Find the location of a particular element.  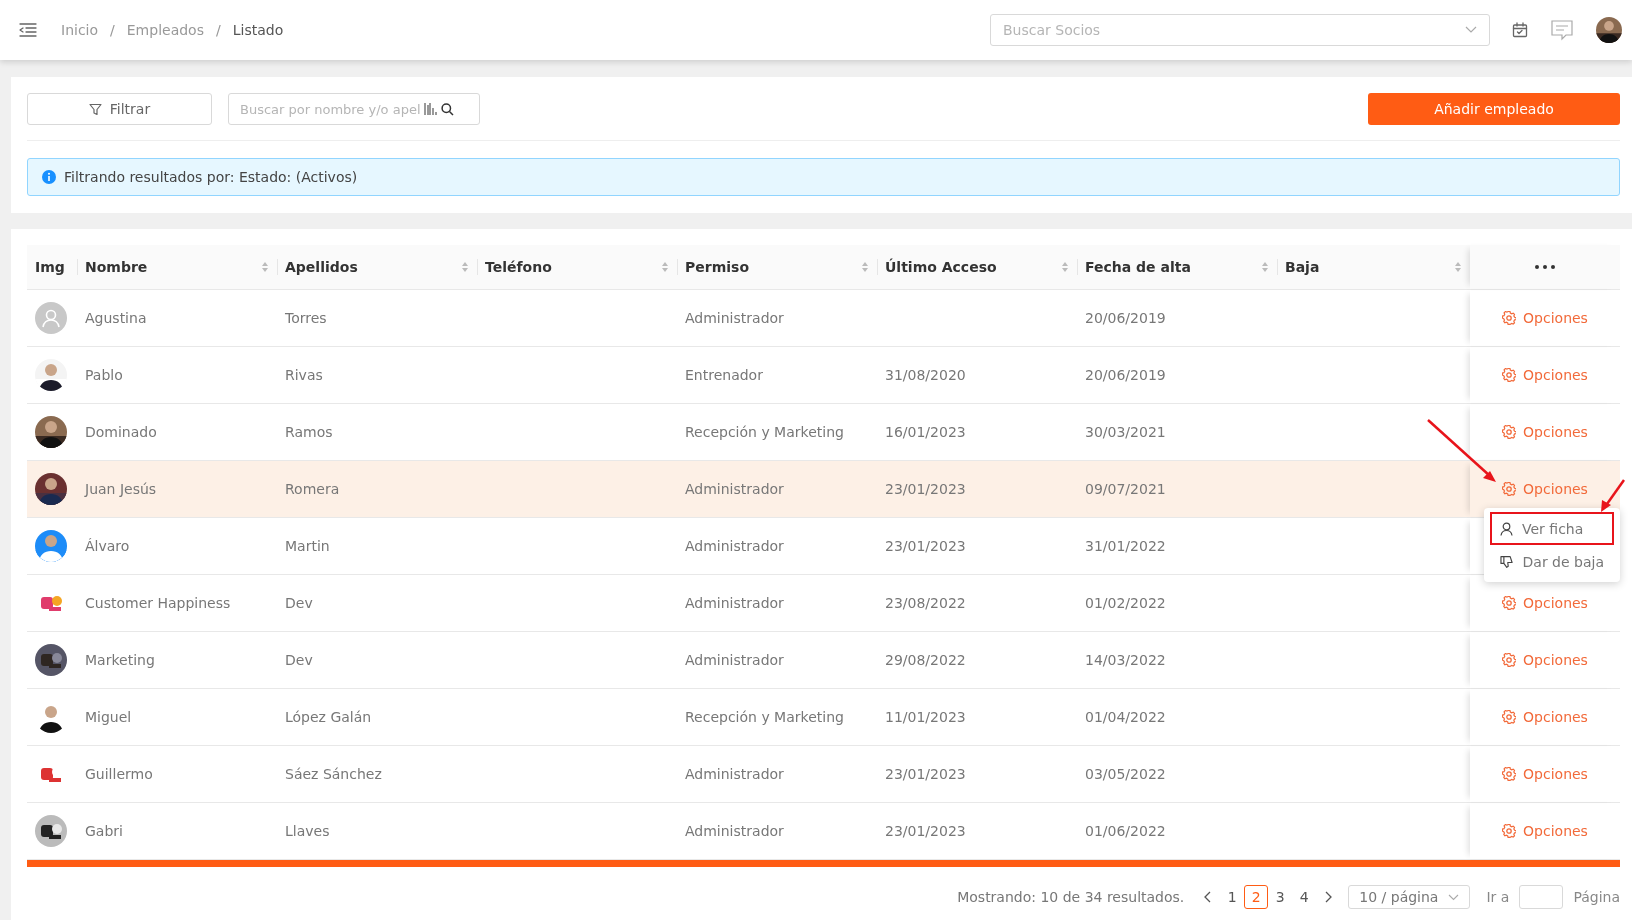

goto-label: Ir a is located at coordinates (1498, 897).